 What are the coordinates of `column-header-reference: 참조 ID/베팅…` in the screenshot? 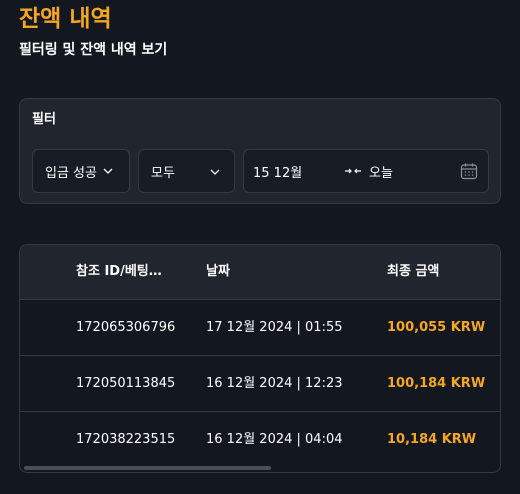 It's located at (119, 272).